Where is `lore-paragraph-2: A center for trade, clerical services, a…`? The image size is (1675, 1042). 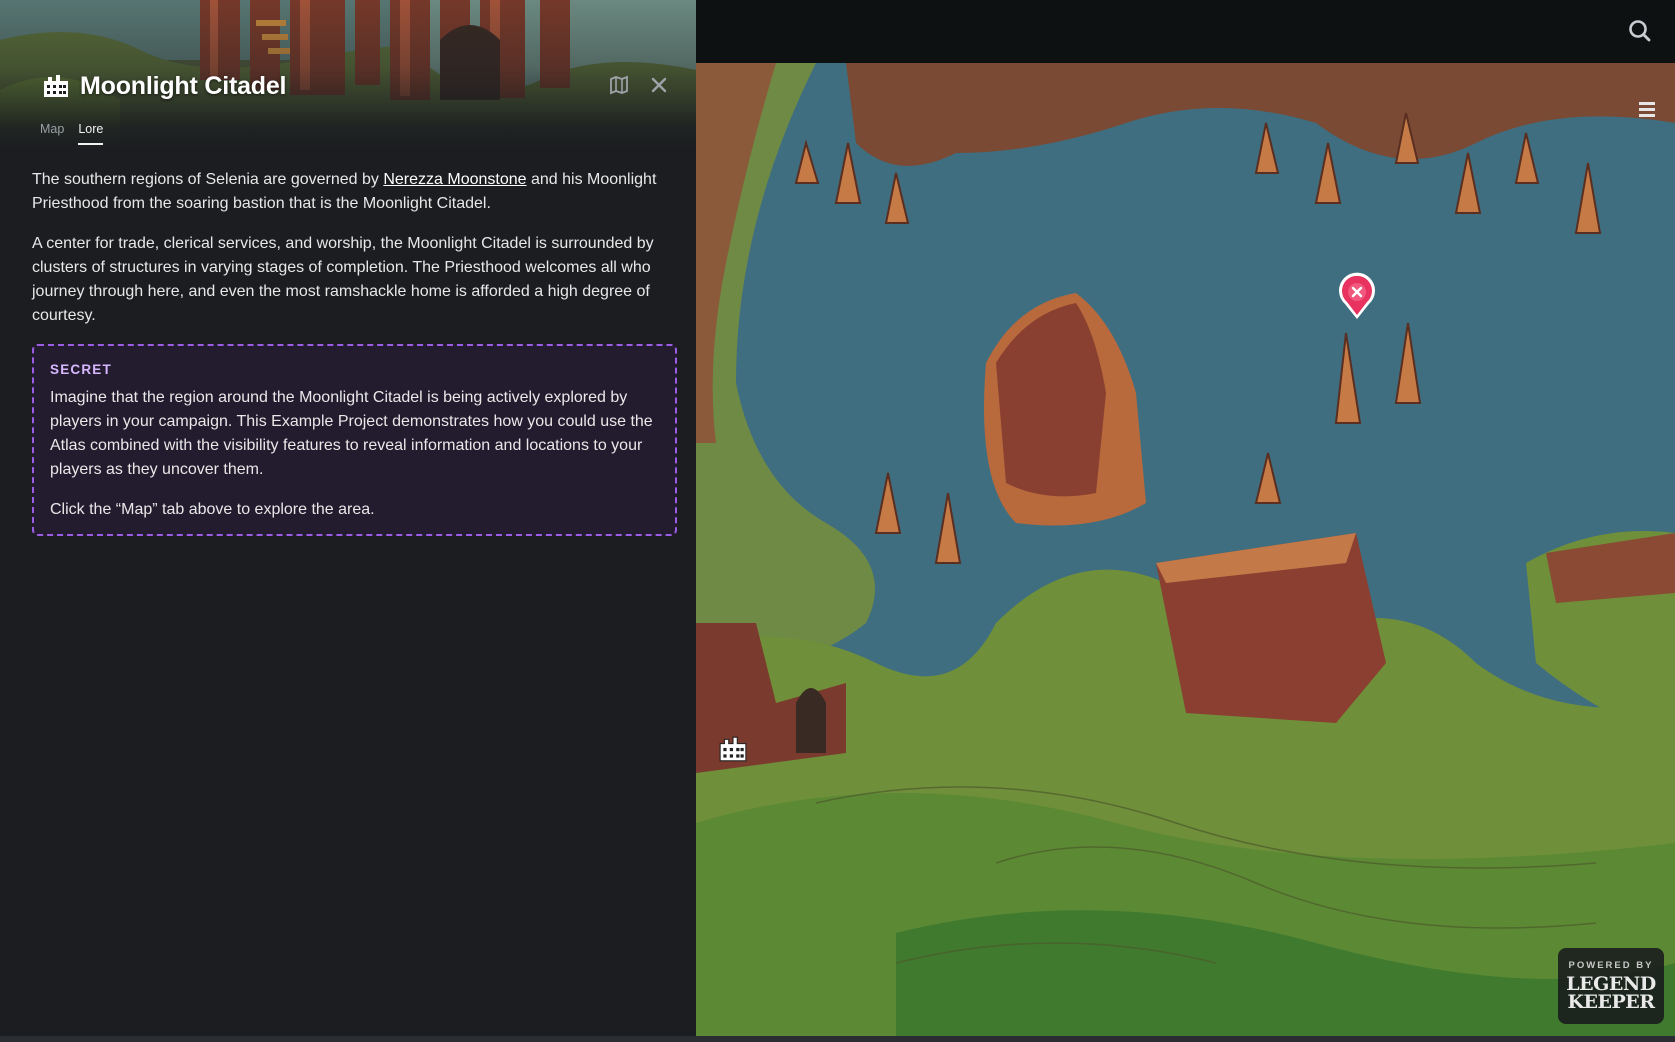 lore-paragraph-2: A center for trade, clerical services, a… is located at coordinates (343, 279).